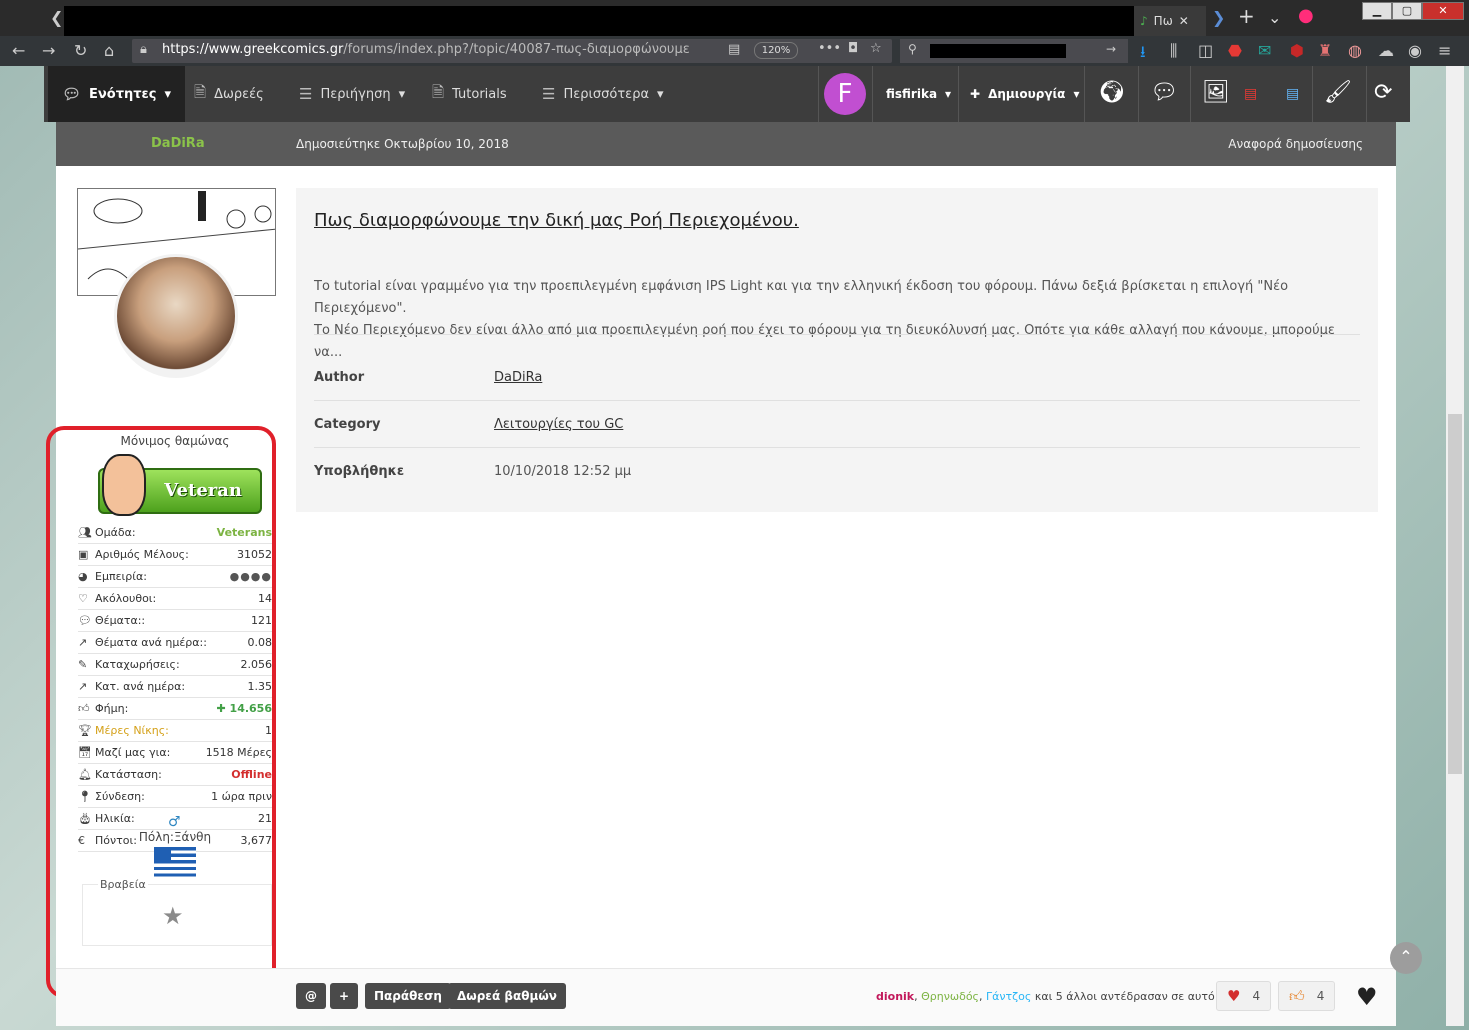  I want to click on lock-icon: 🔒︎, so click(143, 49).